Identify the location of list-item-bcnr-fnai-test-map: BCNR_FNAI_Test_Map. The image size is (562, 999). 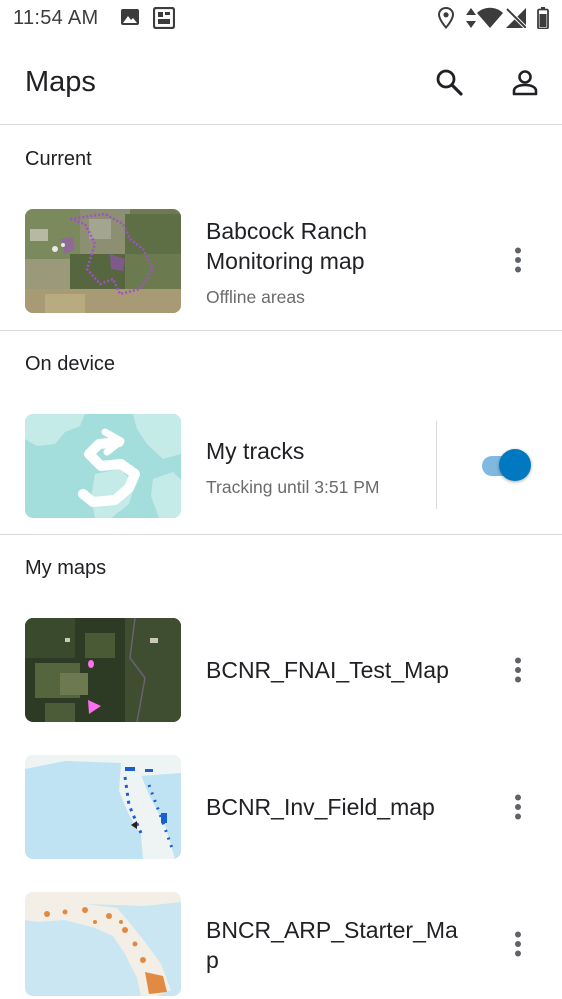
(281, 668).